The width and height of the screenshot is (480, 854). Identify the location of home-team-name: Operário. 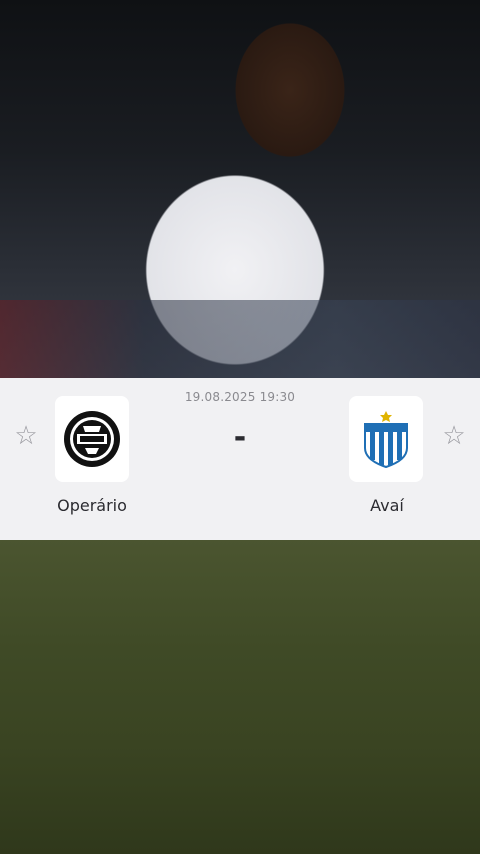
(92, 505).